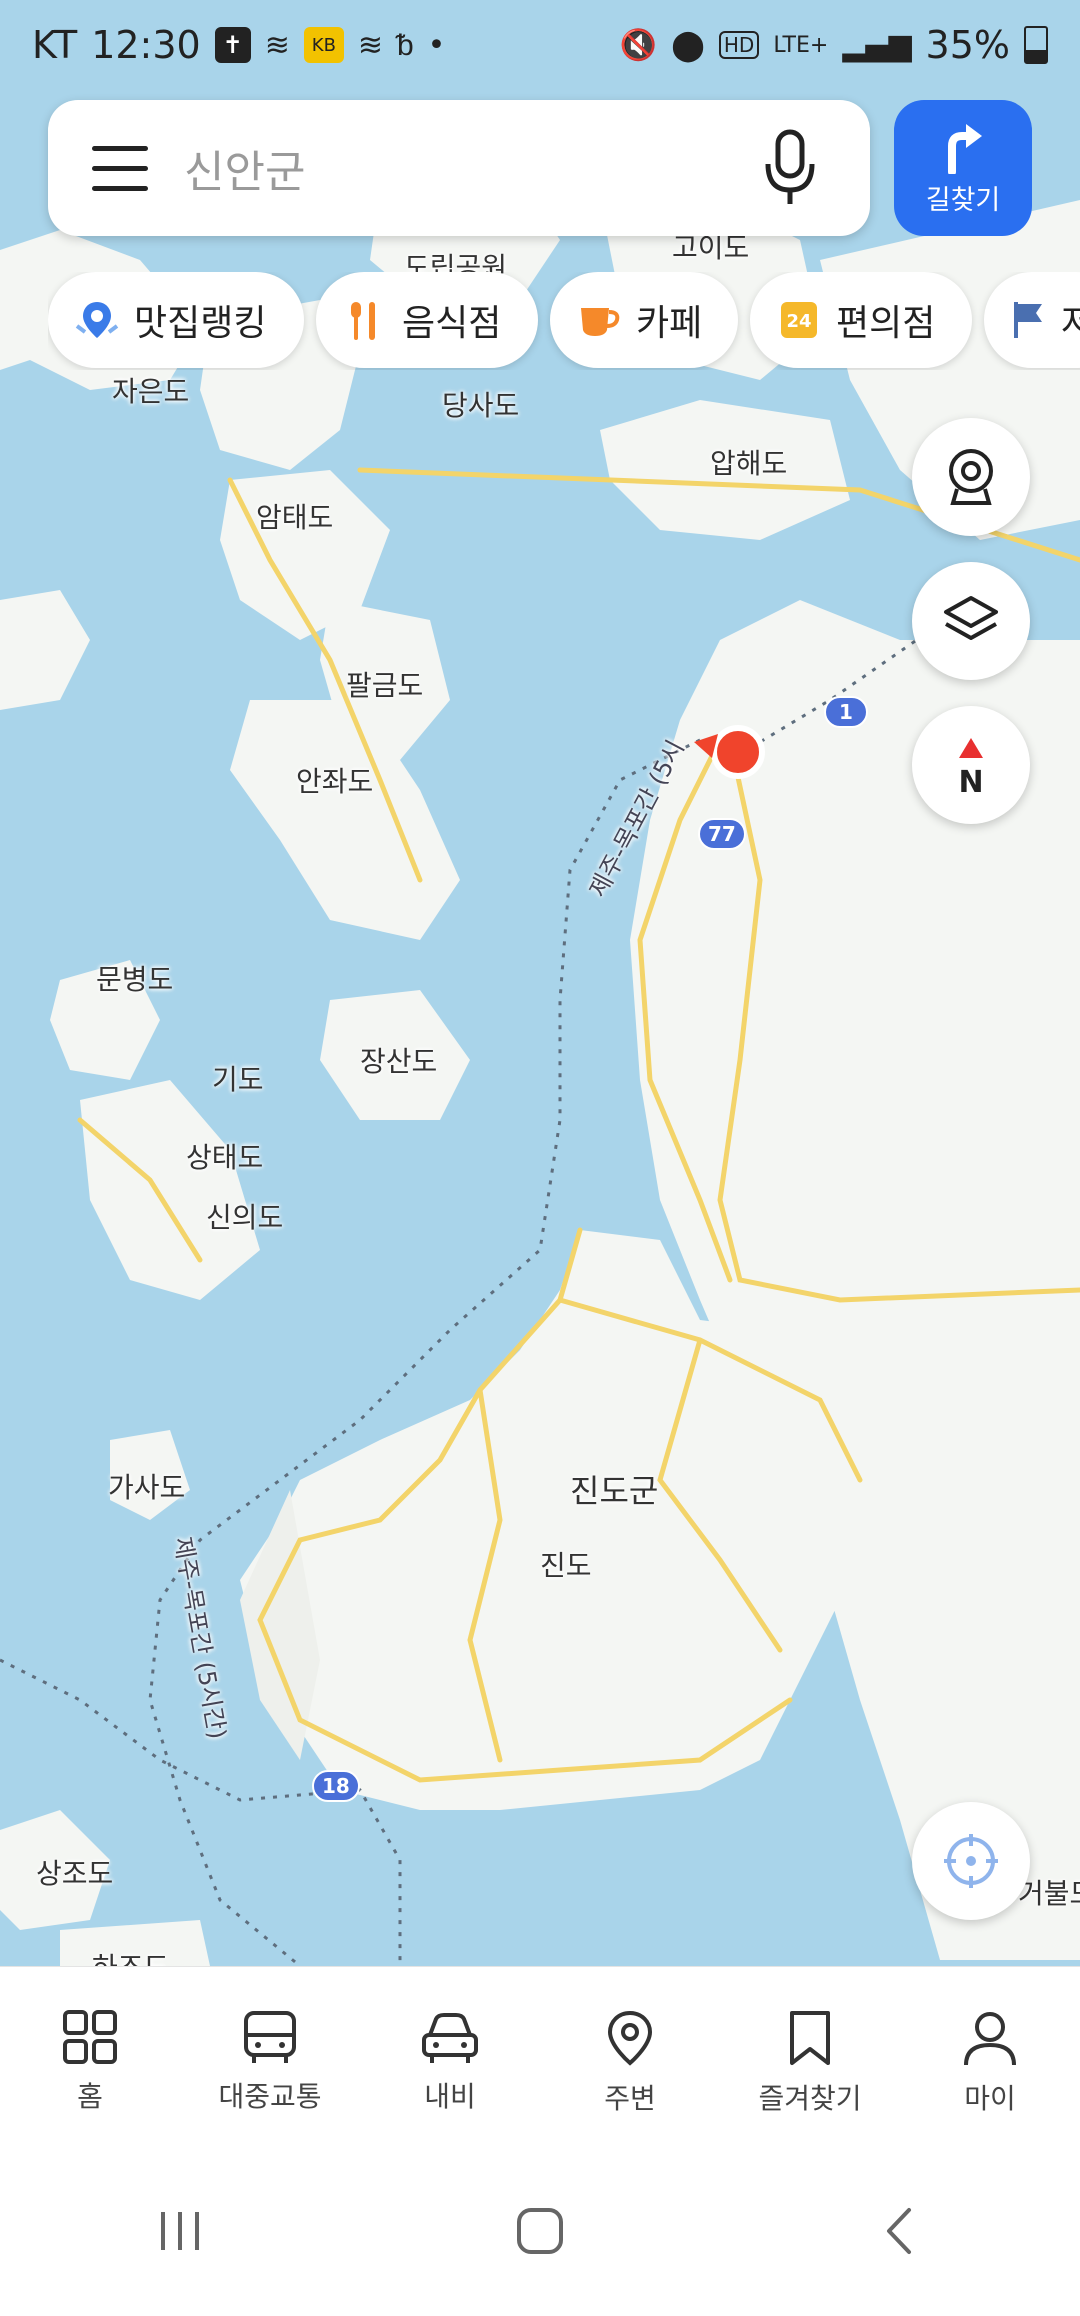 This screenshot has height=2316, width=1080. What do you see at coordinates (134, 978) in the screenshot?
I see `map-label: 문병도` at bounding box center [134, 978].